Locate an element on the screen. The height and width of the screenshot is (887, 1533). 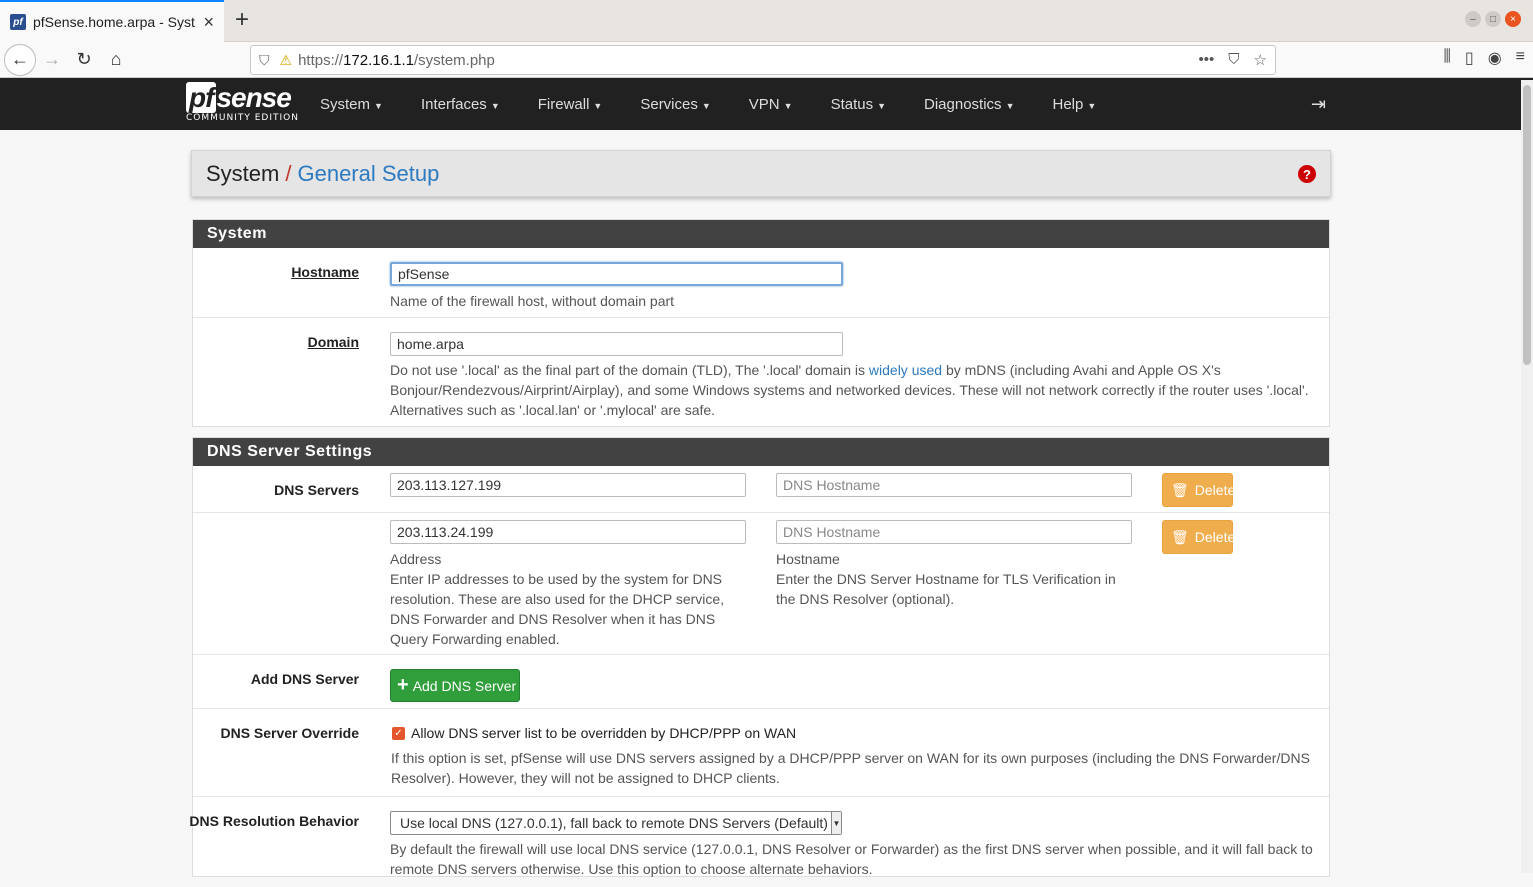
browser-toolbar: ⫼ ▯ ◉ ≡ is located at coordinates (1485, 58).